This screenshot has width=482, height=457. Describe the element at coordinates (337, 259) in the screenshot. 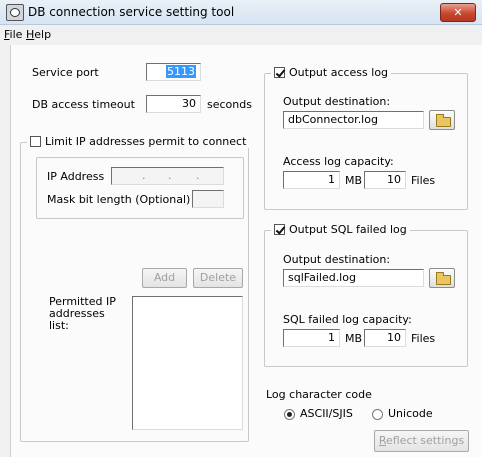

I see `sql-dest-label: Output destination:` at that location.